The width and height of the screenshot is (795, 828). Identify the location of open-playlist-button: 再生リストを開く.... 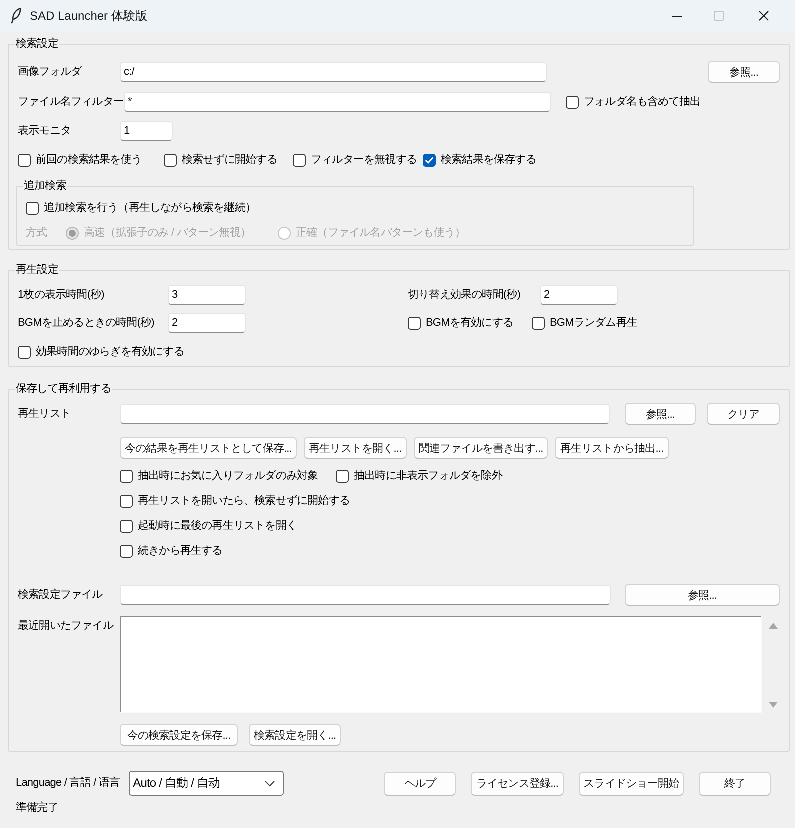
(355, 448).